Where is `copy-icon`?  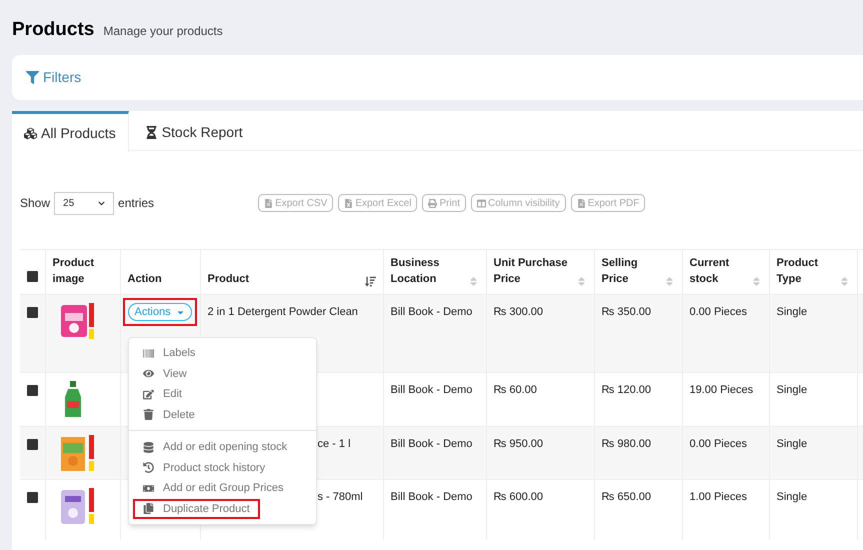 copy-icon is located at coordinates (148, 508).